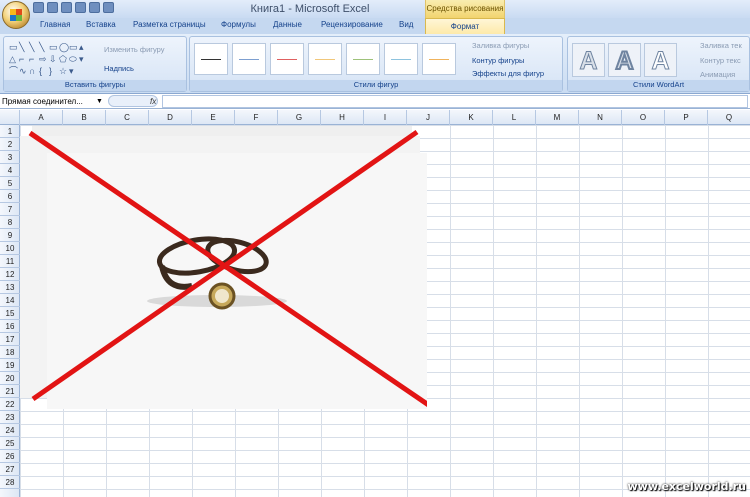 This screenshot has width=750, height=497. I want to click on select-all-corner, so click(10, 117).